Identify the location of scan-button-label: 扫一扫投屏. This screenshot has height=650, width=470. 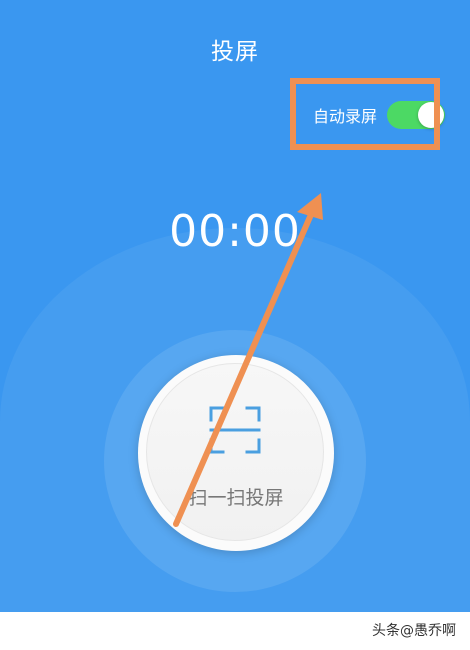
(236, 498).